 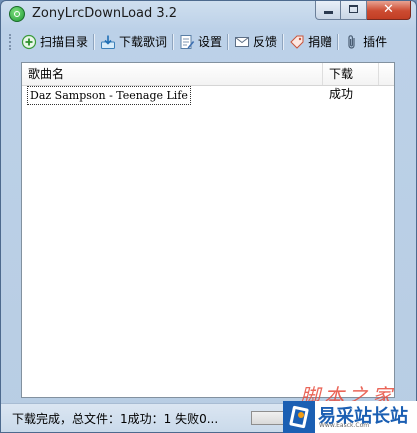 What do you see at coordinates (172, 74) in the screenshot?
I see `column-header-song-name: 歌曲名` at bounding box center [172, 74].